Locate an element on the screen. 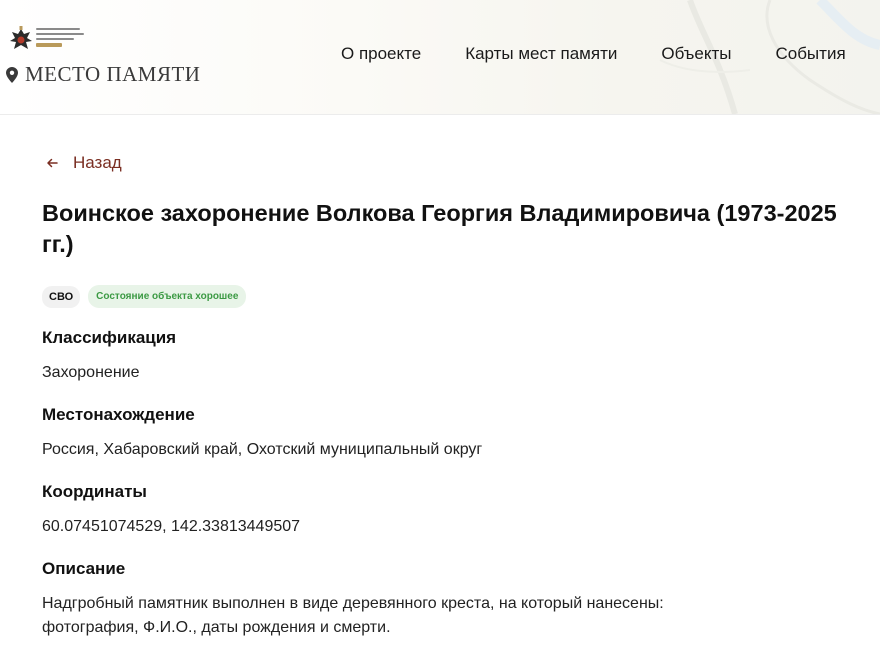 The height and width of the screenshot is (647, 880). coordinates-value: 60.07451074529, 142.33813449507 is located at coordinates (171, 526).